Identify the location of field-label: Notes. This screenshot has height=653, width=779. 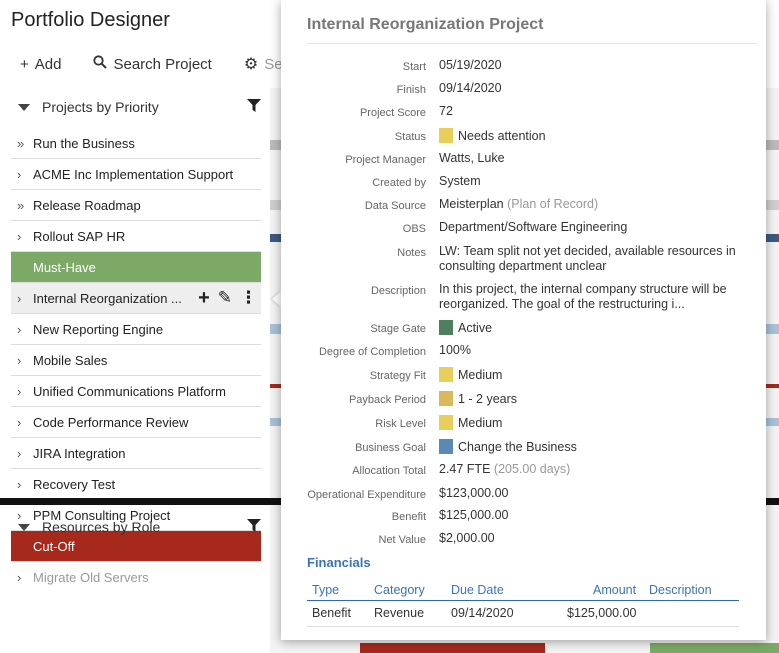
(411, 253).